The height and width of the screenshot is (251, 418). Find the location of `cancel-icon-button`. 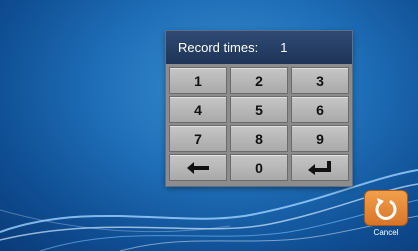

cancel-icon-button is located at coordinates (386, 208).